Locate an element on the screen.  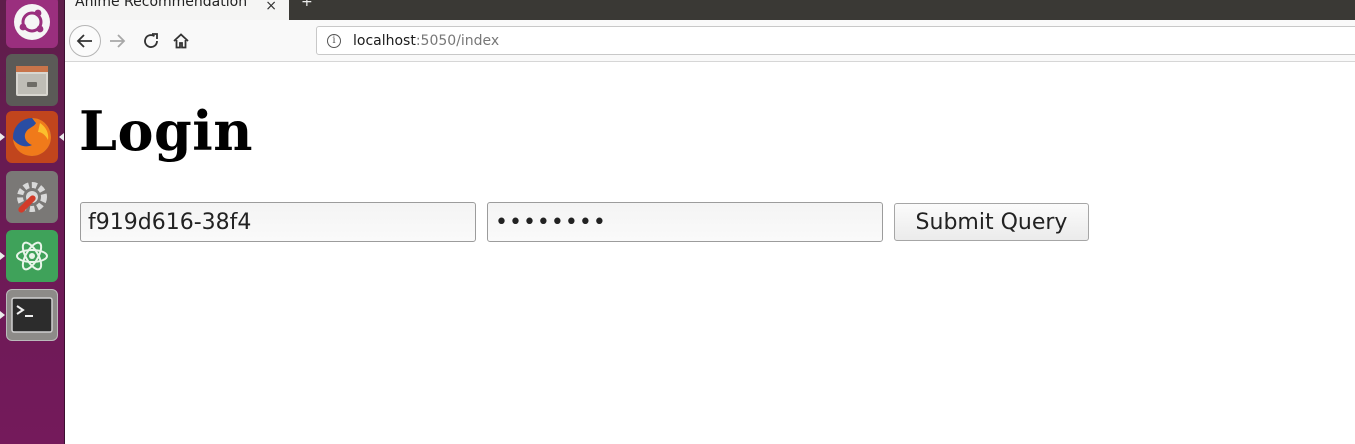
new-tab-button: + is located at coordinates (307, 5).